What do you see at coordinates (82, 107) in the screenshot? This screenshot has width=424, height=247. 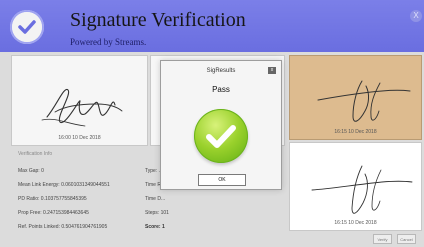 I see `reference-signature-image` at bounding box center [82, 107].